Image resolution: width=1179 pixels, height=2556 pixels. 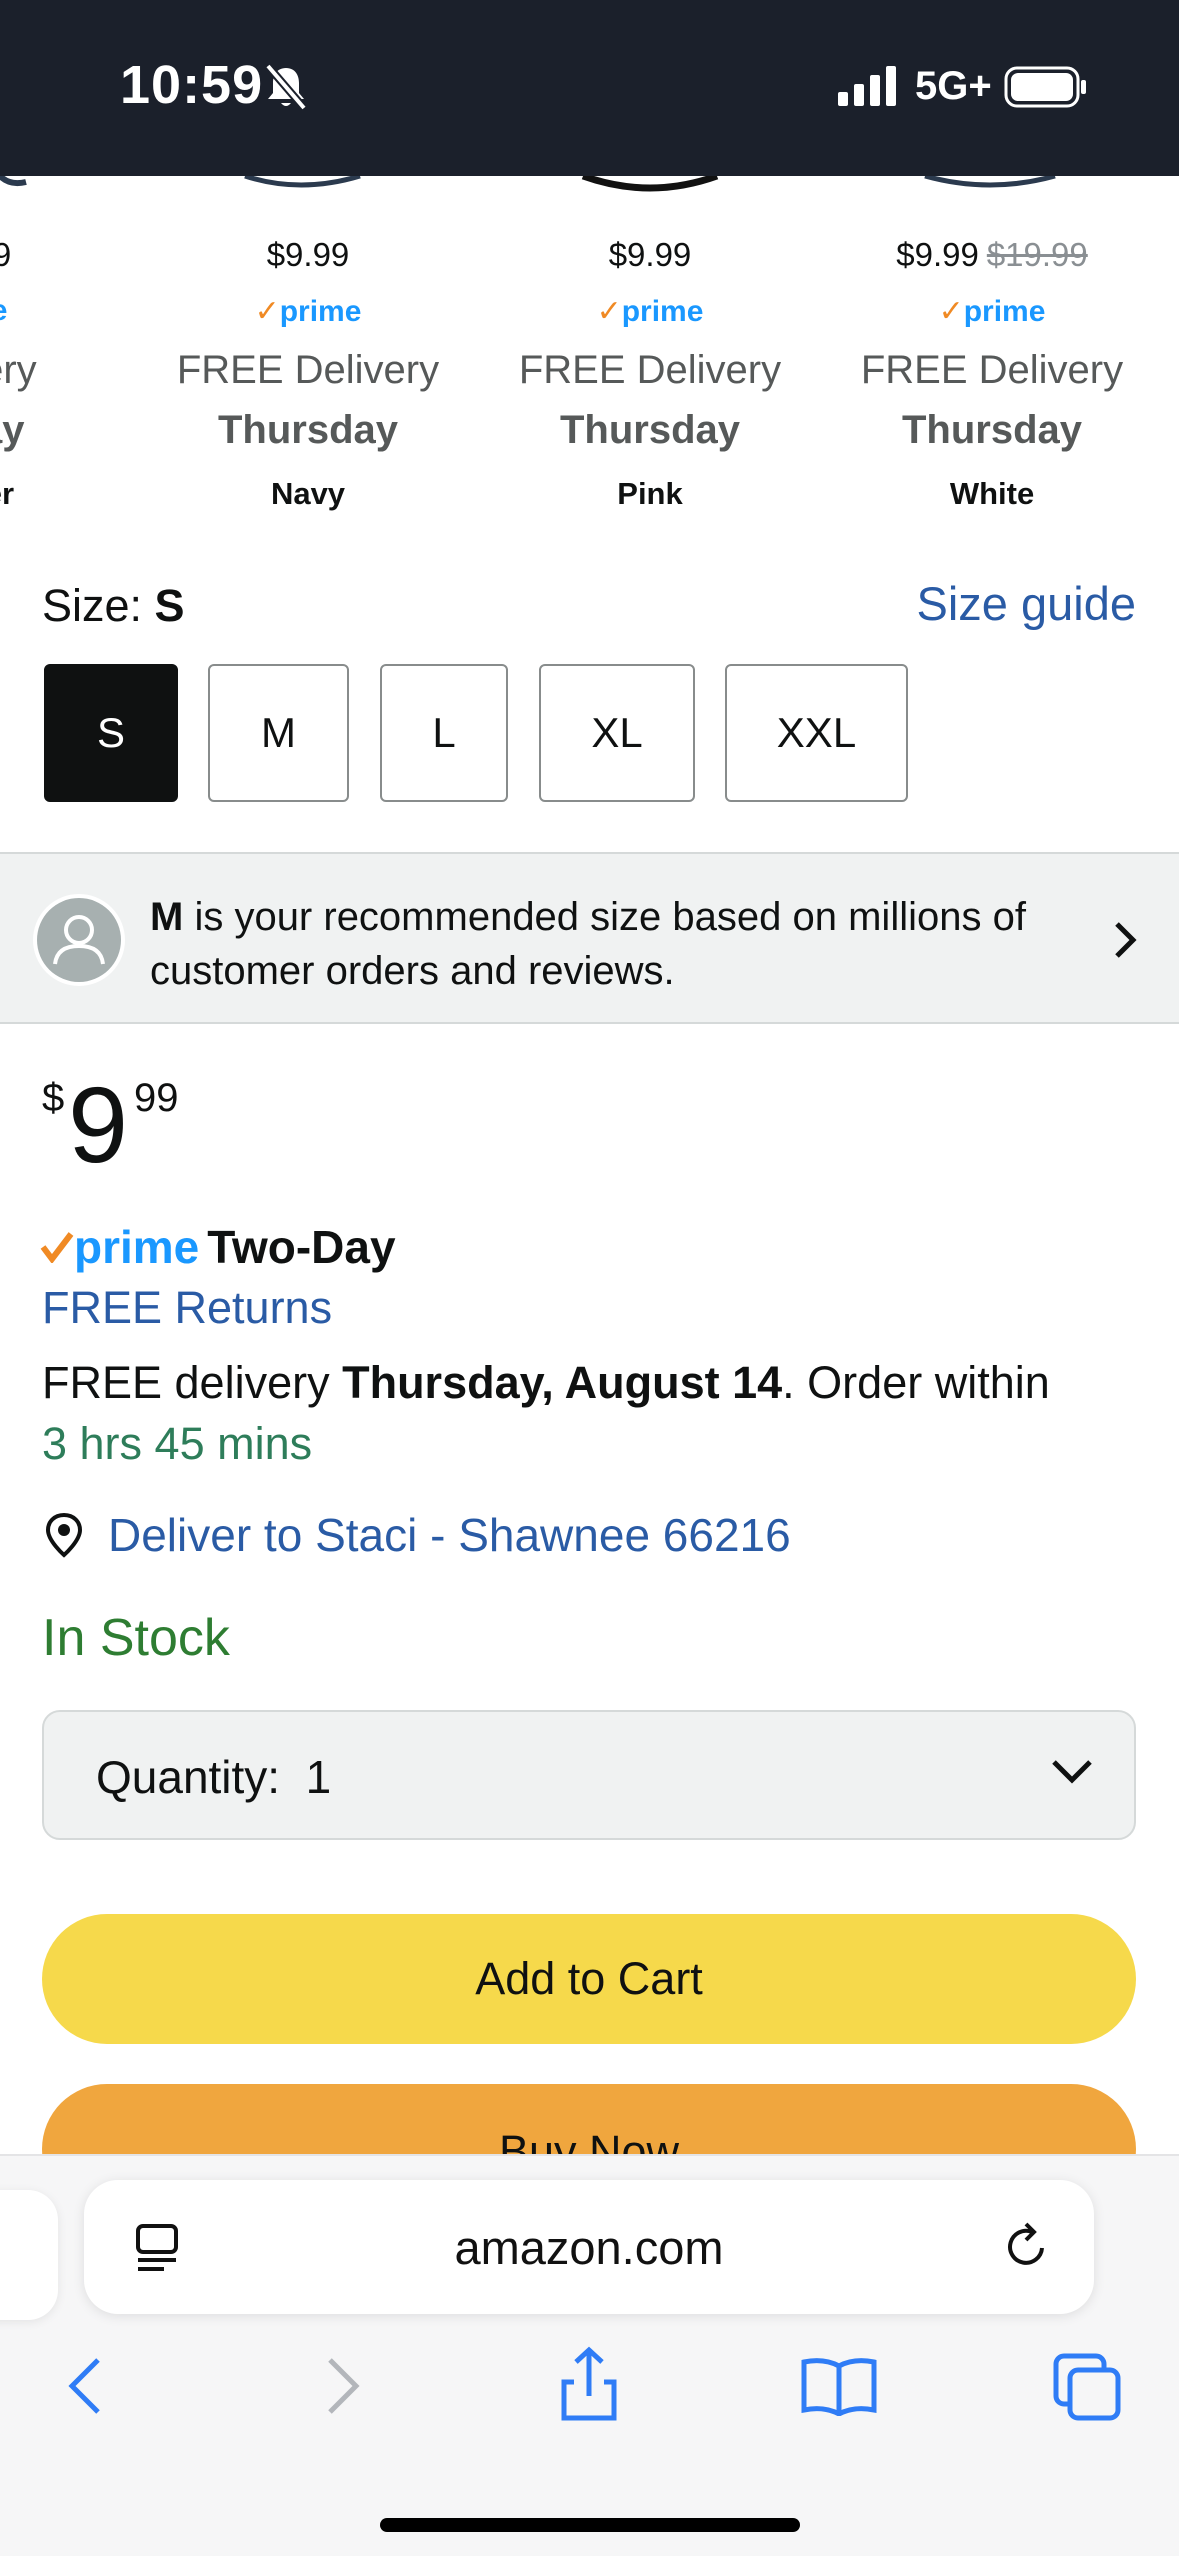 I want to click on size-label: Size: S, so click(x=113, y=605).